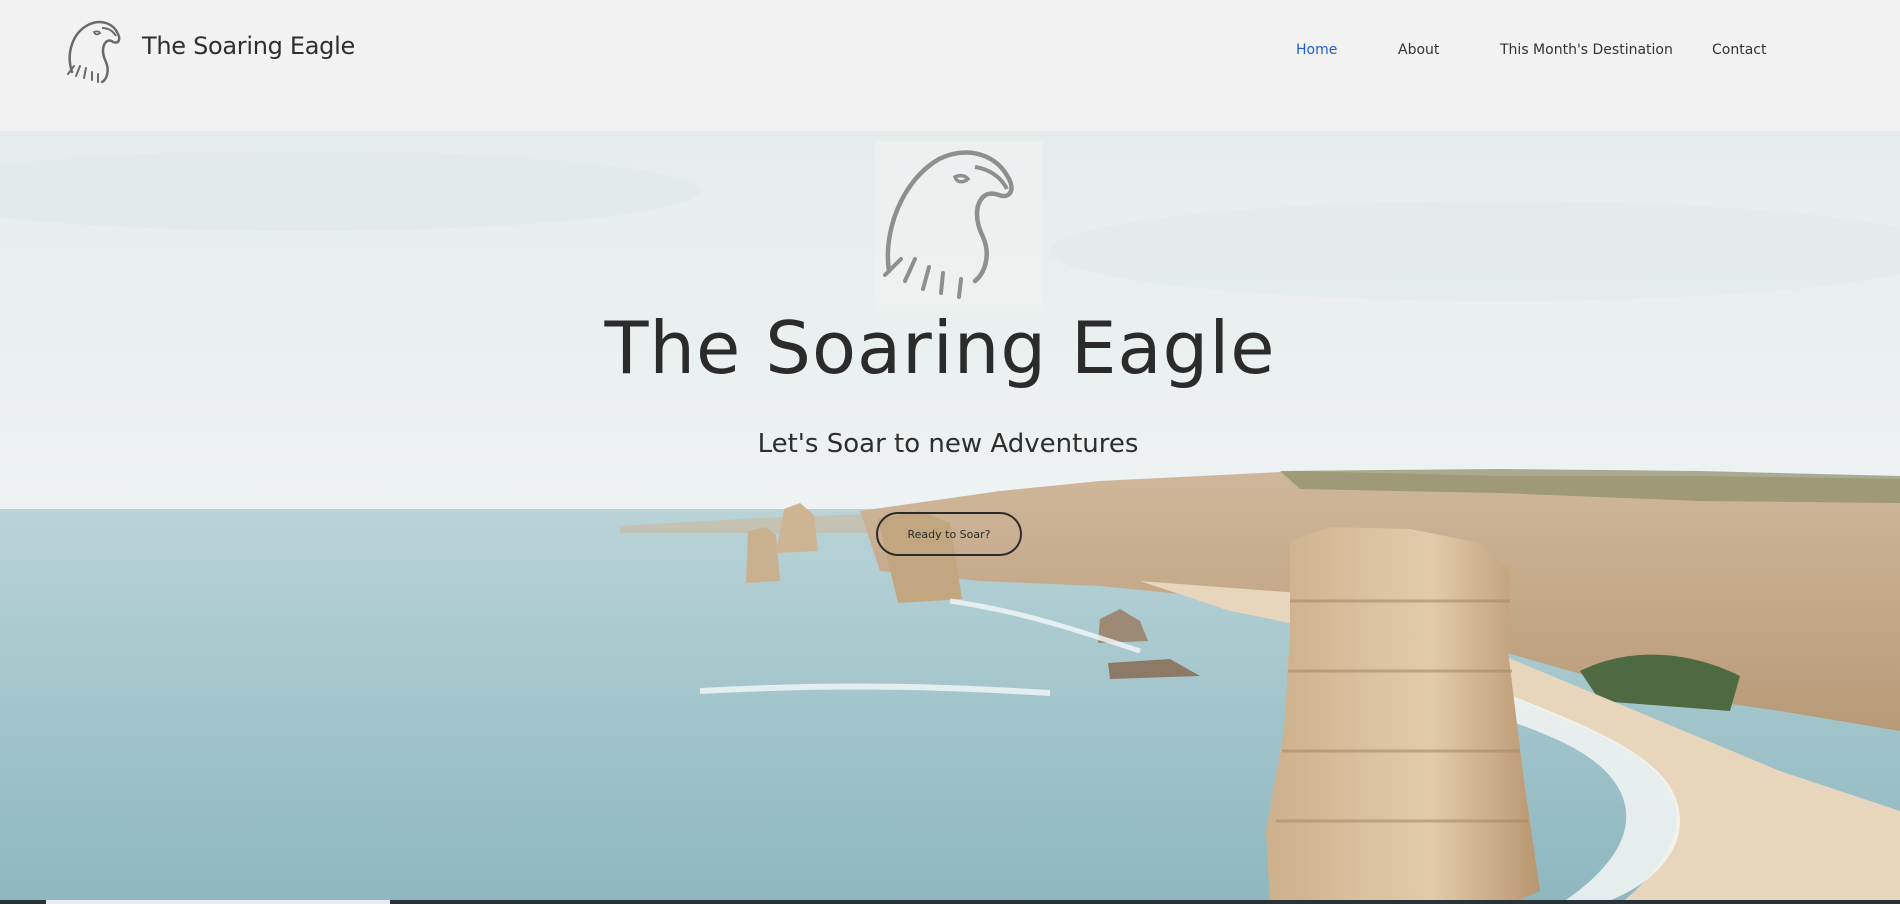 The height and width of the screenshot is (904, 1900). What do you see at coordinates (950, 902) in the screenshot?
I see `bottom-scrollbar` at bounding box center [950, 902].